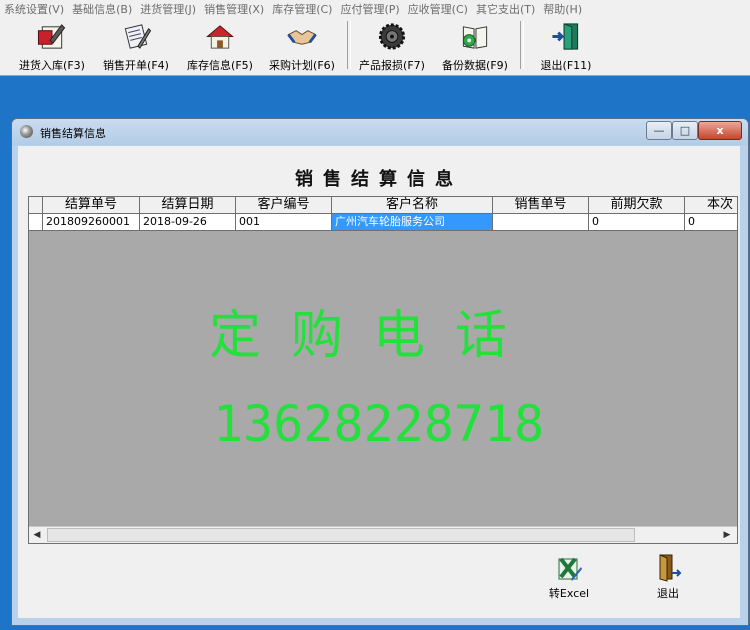 This screenshot has height=630, width=750. Describe the element at coordinates (188, 222) in the screenshot. I see `cell-settle-date: 2018-09-26` at that location.